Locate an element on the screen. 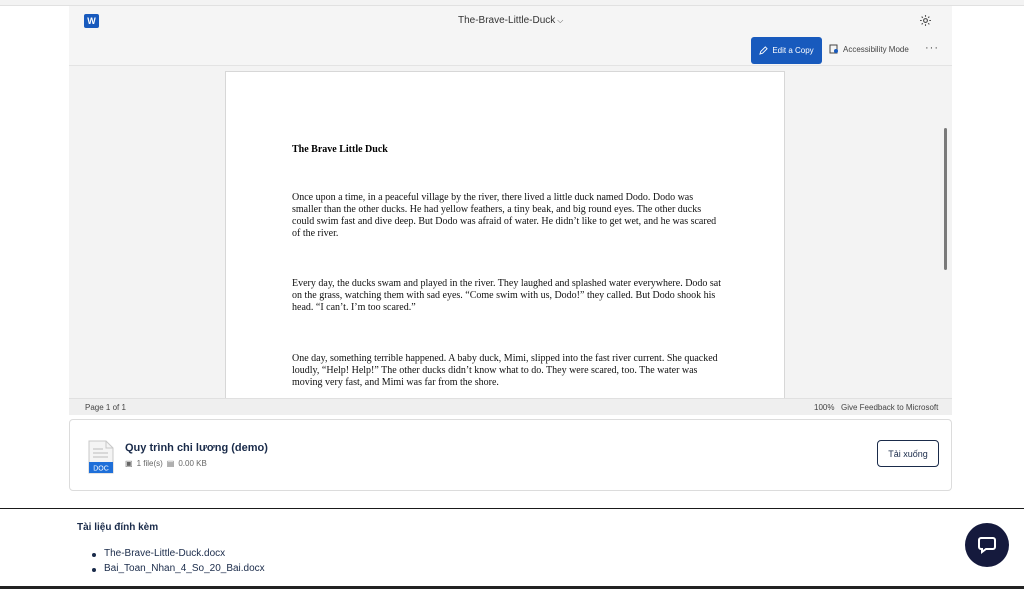  pencil-icon is located at coordinates (764, 50).